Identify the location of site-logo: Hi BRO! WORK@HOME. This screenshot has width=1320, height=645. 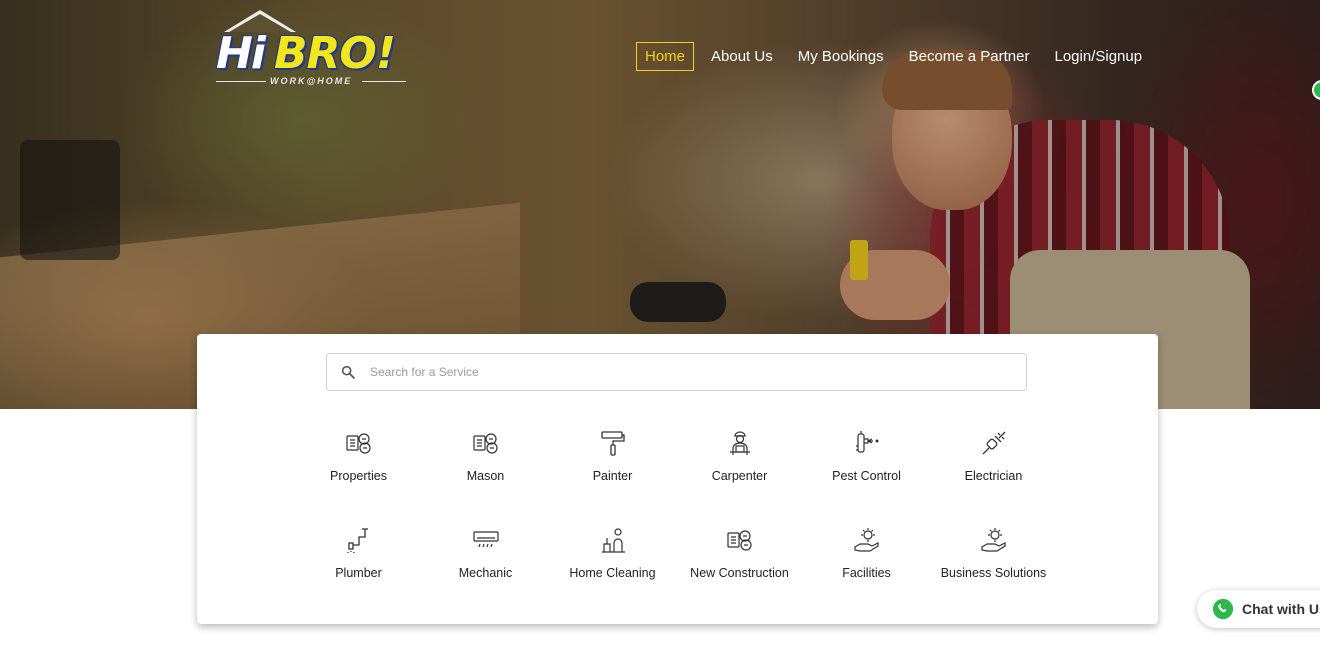
(314, 49).